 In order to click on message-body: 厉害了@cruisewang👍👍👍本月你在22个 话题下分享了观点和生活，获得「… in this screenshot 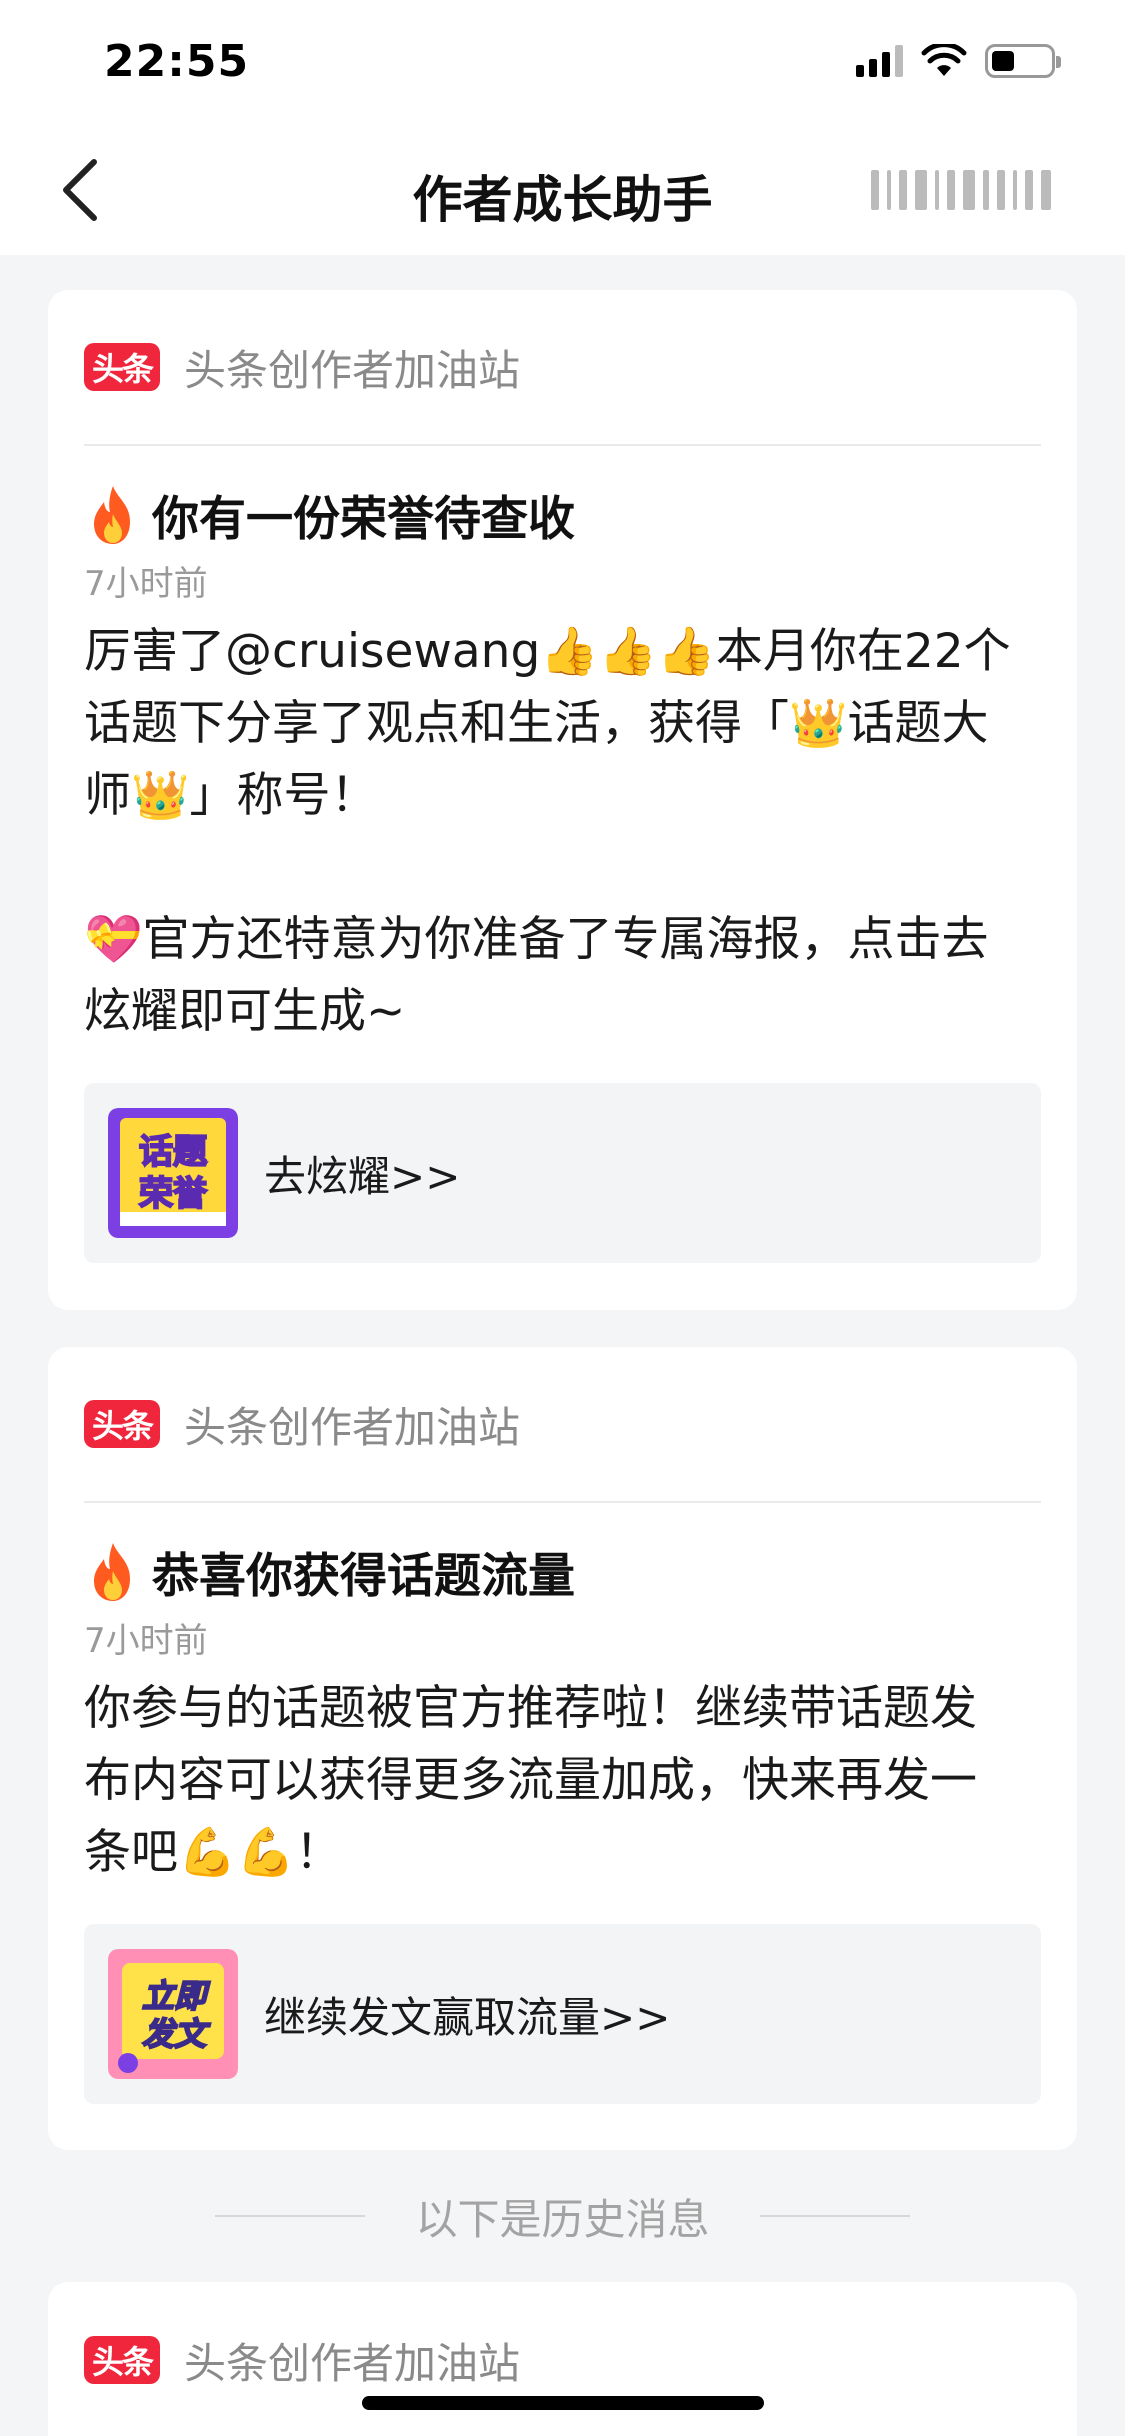, I will do `click(547, 831)`.